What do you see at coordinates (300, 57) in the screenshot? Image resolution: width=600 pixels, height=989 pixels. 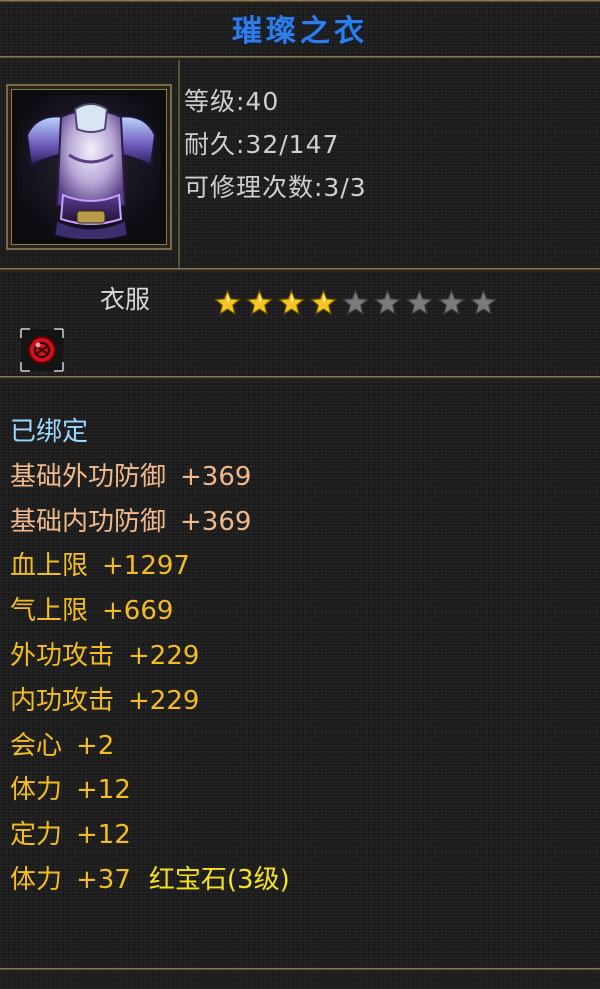 I see `title-divider` at bounding box center [300, 57].